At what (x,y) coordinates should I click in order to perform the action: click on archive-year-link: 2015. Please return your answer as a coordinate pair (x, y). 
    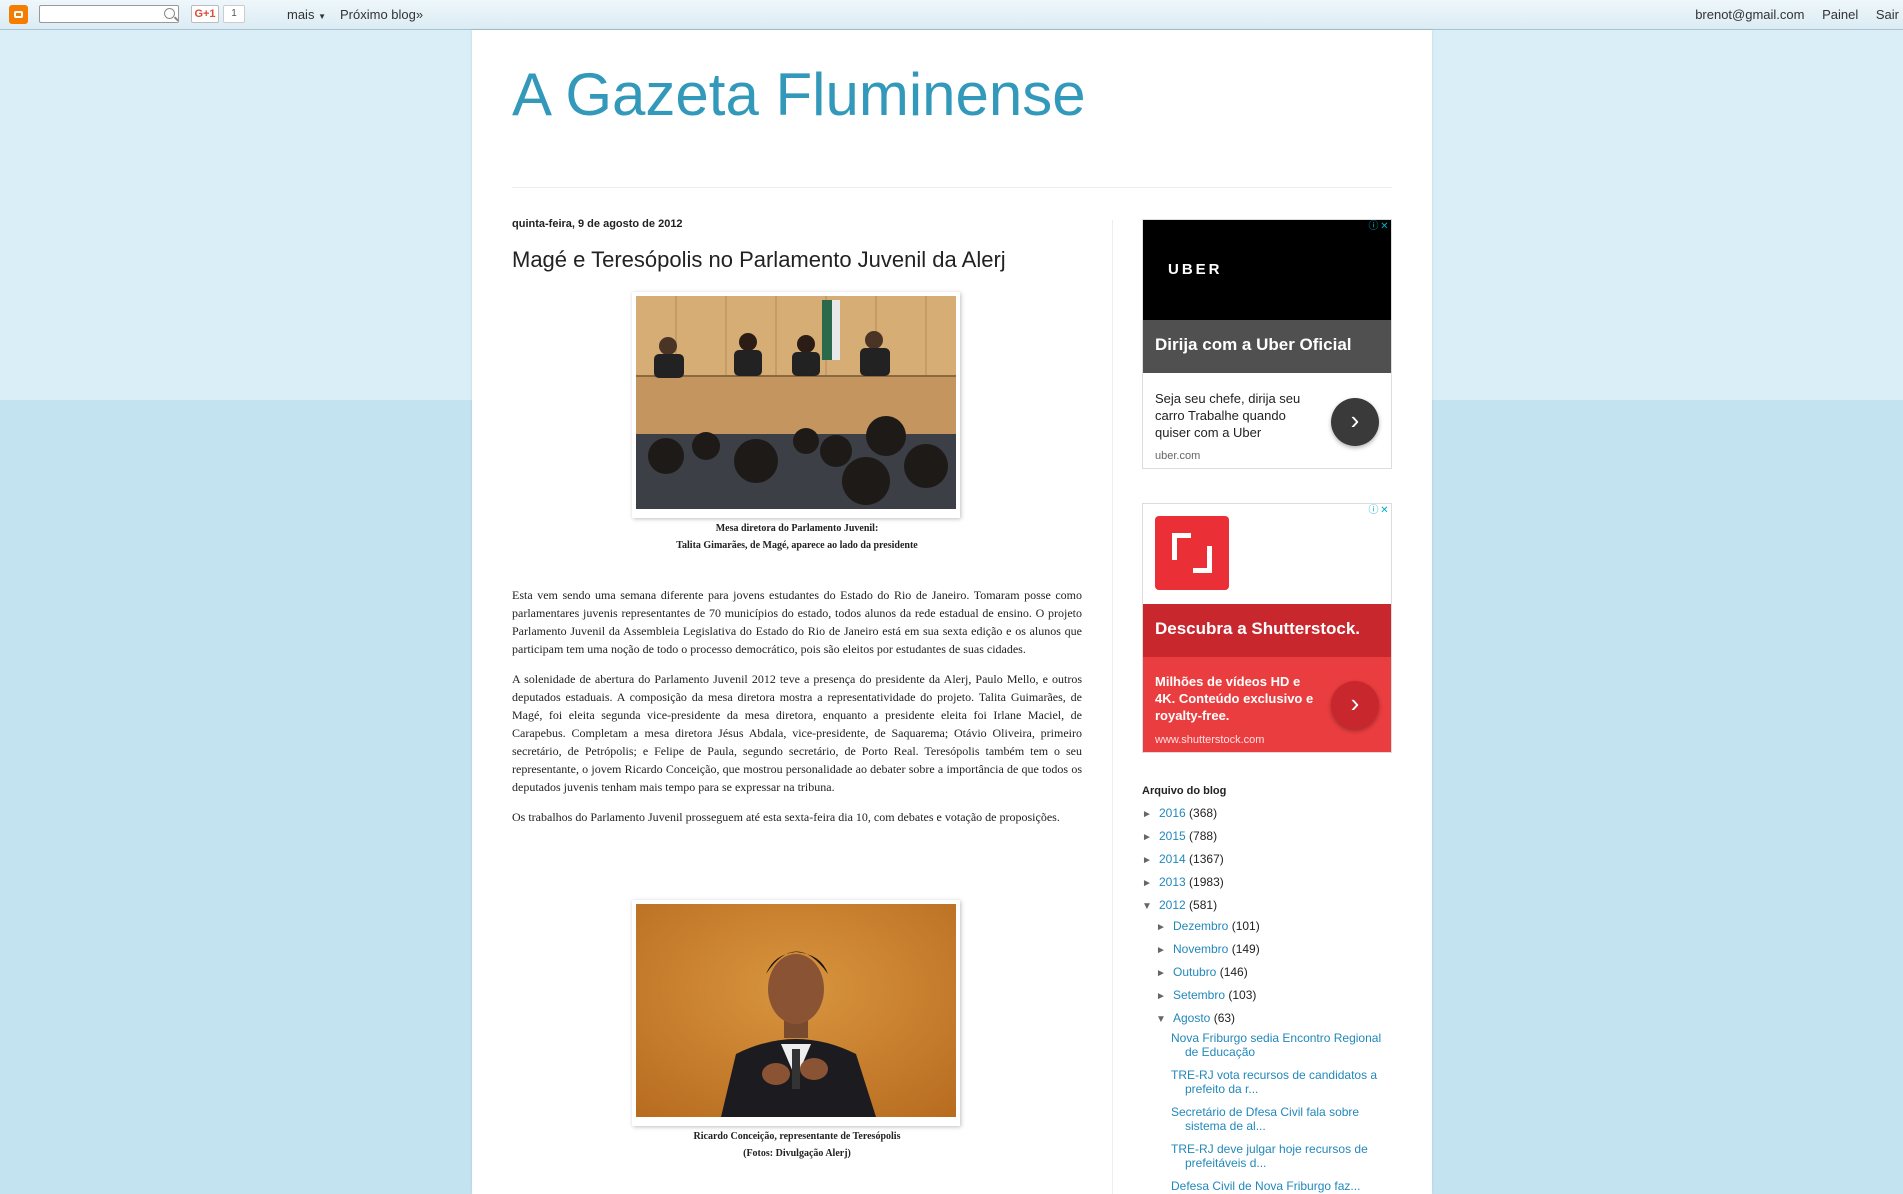
    Looking at the image, I should click on (1172, 836).